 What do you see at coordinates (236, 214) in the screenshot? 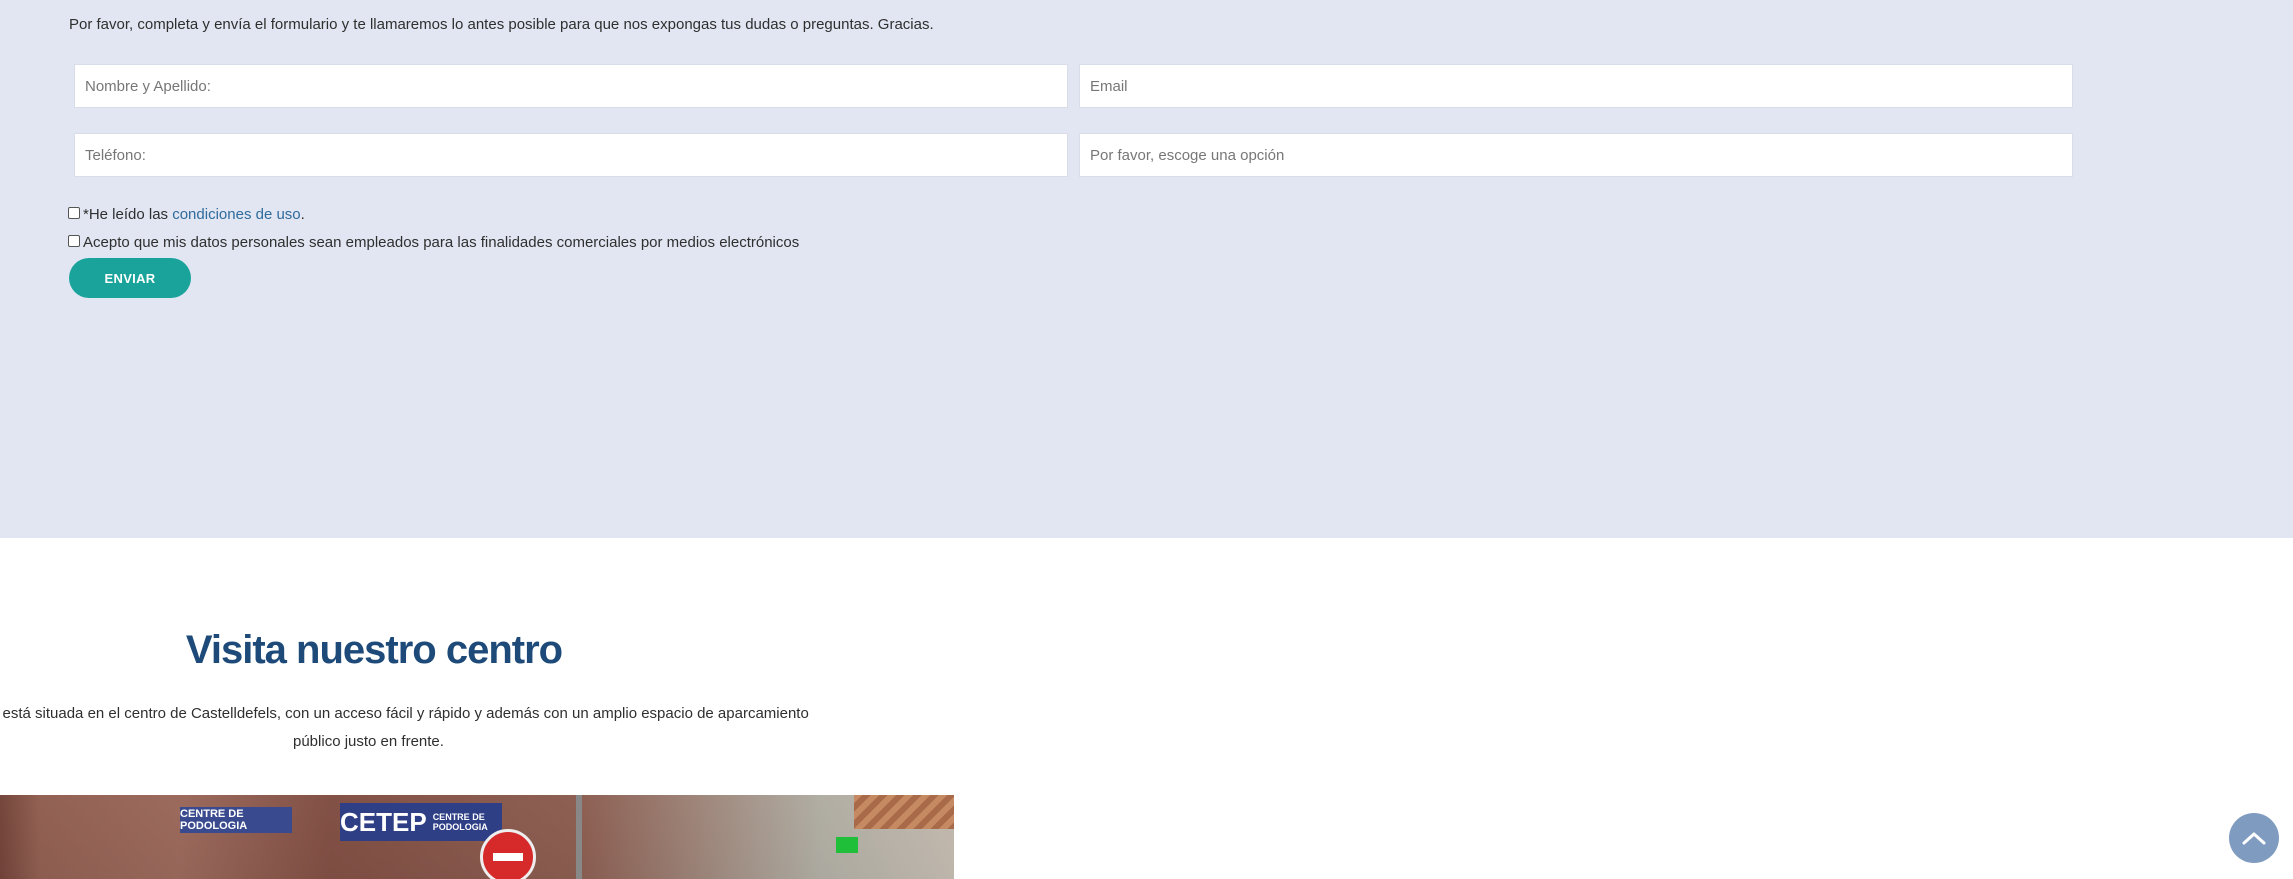
I see `terms-link: condiciones de uso` at bounding box center [236, 214].